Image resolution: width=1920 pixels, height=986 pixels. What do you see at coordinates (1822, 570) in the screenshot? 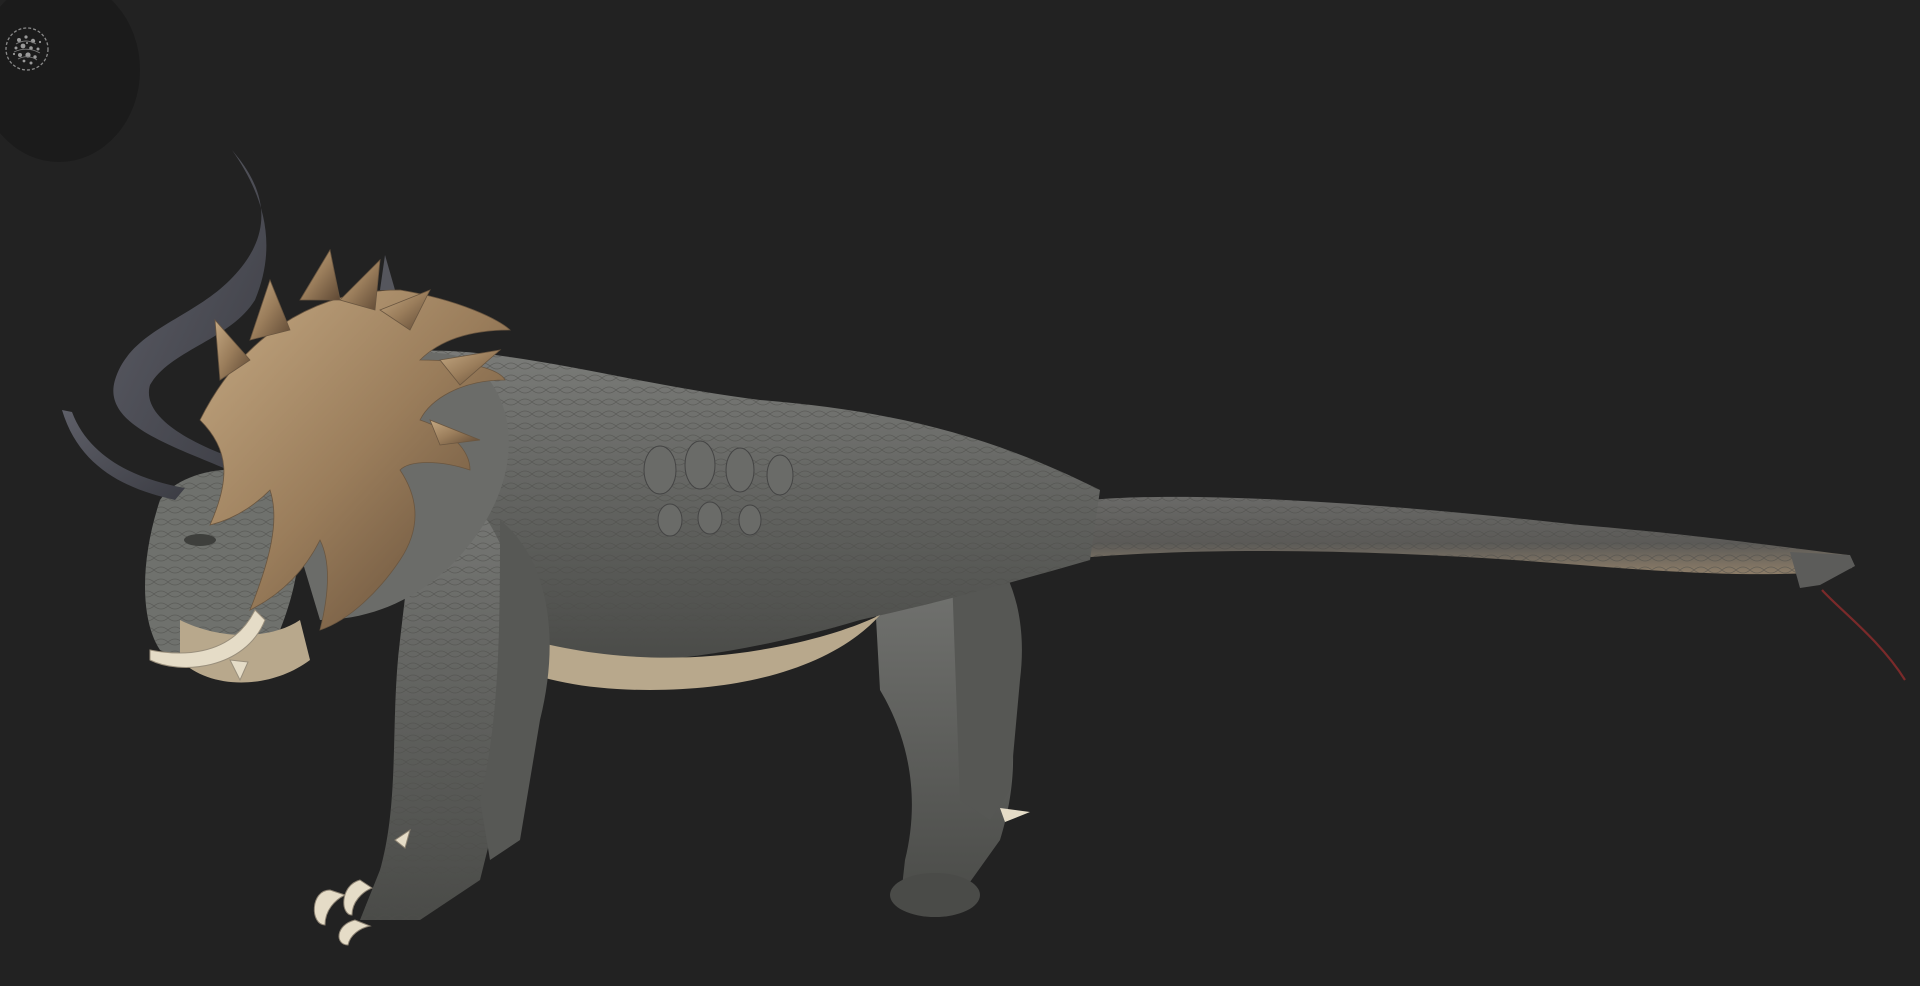
I see `tail-snake-head` at bounding box center [1822, 570].